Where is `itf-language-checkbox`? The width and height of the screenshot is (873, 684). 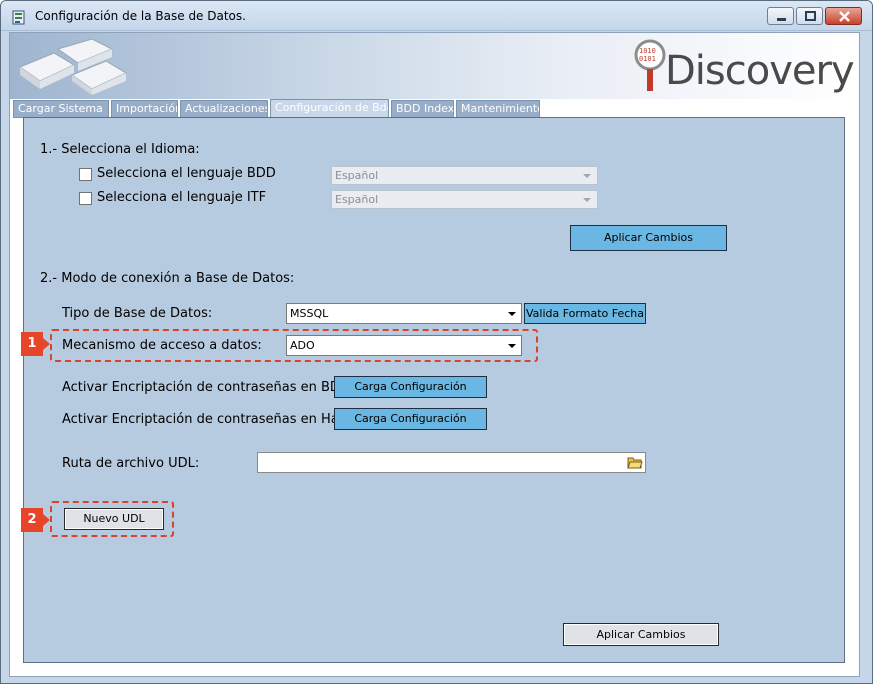 itf-language-checkbox is located at coordinates (85, 198).